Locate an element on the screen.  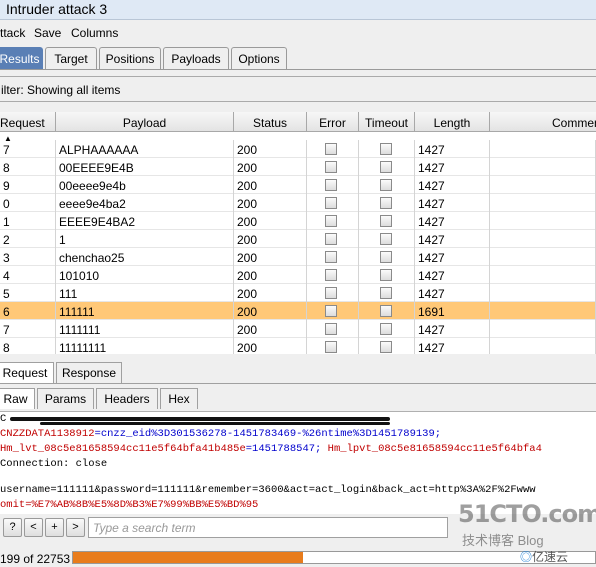
menu-save: Save is located at coordinates (47, 33).